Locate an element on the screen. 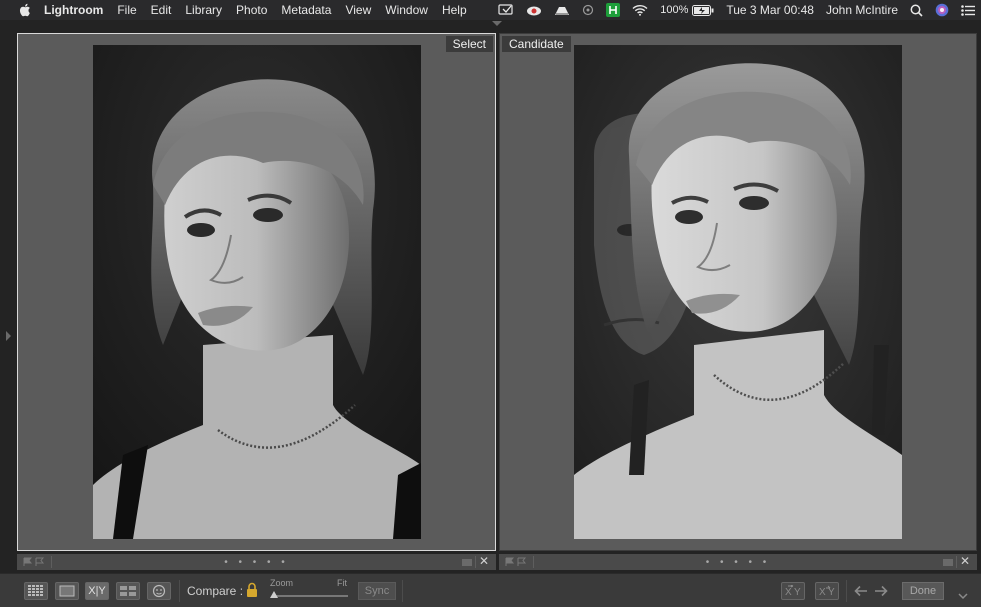 The width and height of the screenshot is (981, 607). left-panel-toggle-icon is located at coordinates (8, 336).